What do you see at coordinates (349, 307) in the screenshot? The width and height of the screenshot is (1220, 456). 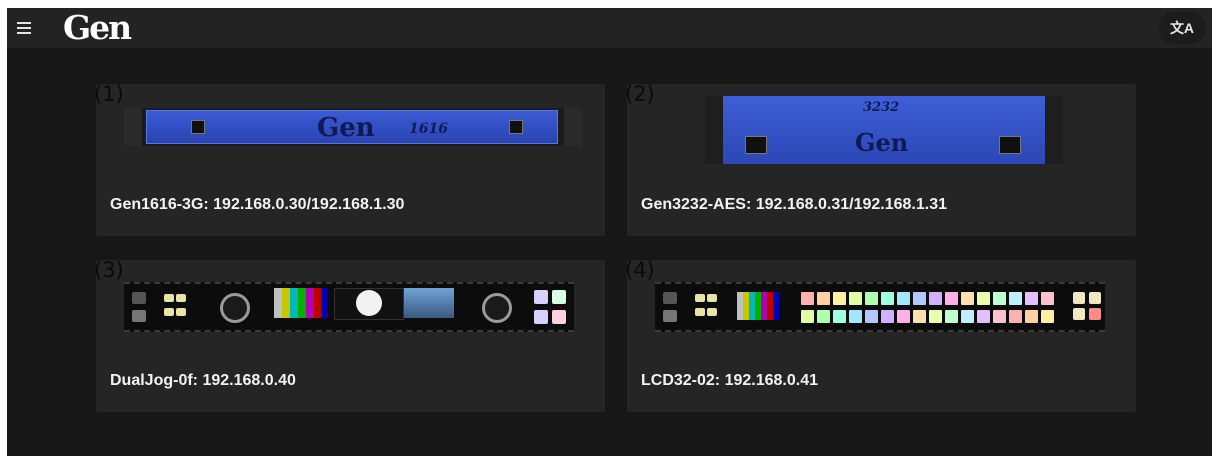 I see `dualjog-device-image` at bounding box center [349, 307].